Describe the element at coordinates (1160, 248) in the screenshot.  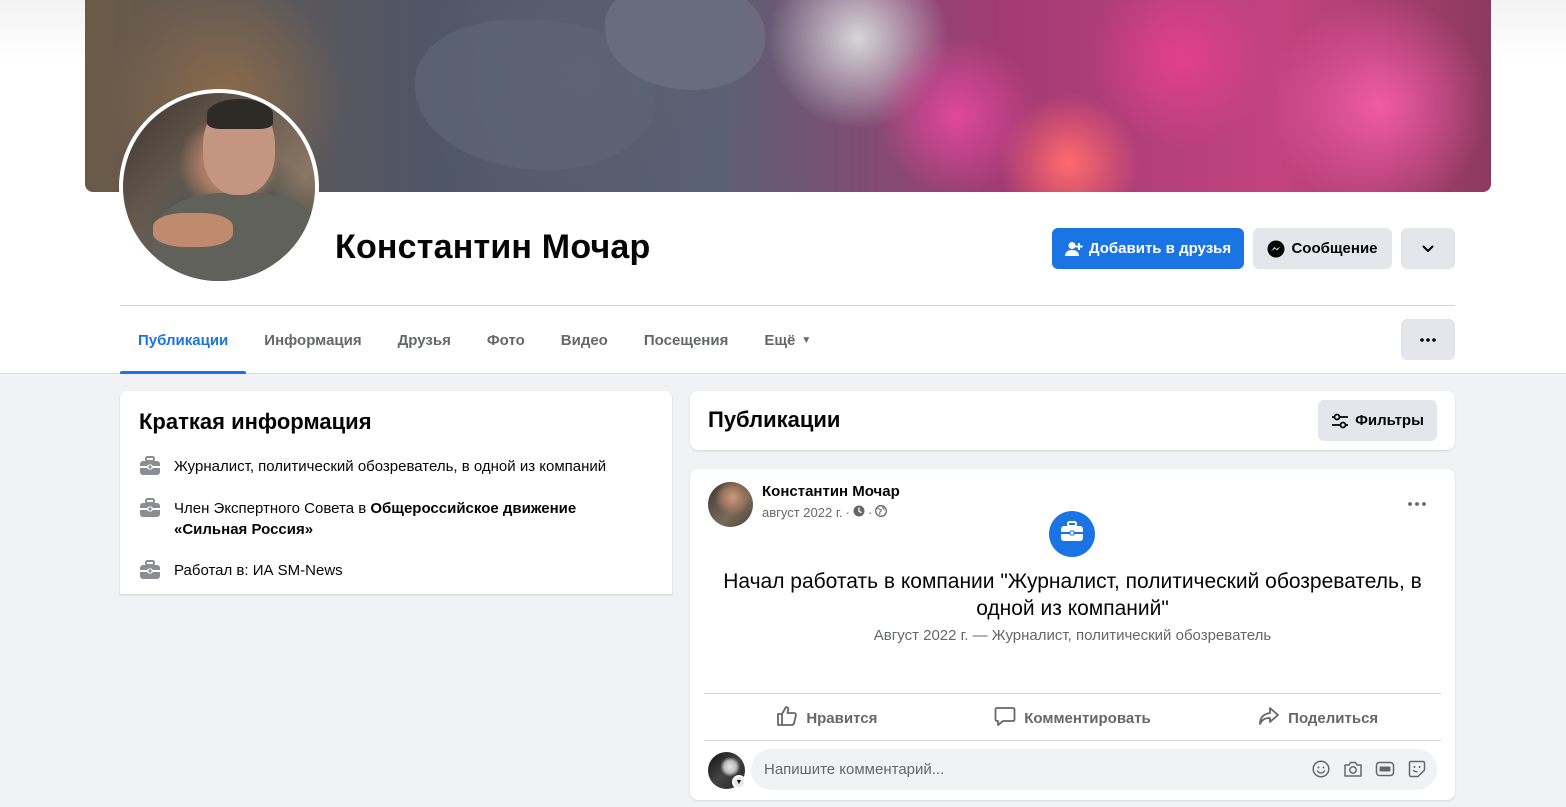
I see `add-friend-label: Добавить в друзья` at that location.